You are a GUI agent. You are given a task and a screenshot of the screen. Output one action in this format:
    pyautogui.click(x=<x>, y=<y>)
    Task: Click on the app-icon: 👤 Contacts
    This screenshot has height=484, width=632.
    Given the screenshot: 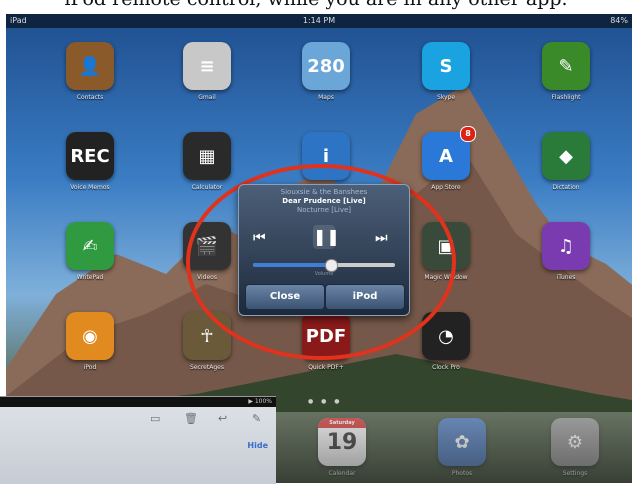 What is the action you would take?
    pyautogui.click(x=90, y=71)
    